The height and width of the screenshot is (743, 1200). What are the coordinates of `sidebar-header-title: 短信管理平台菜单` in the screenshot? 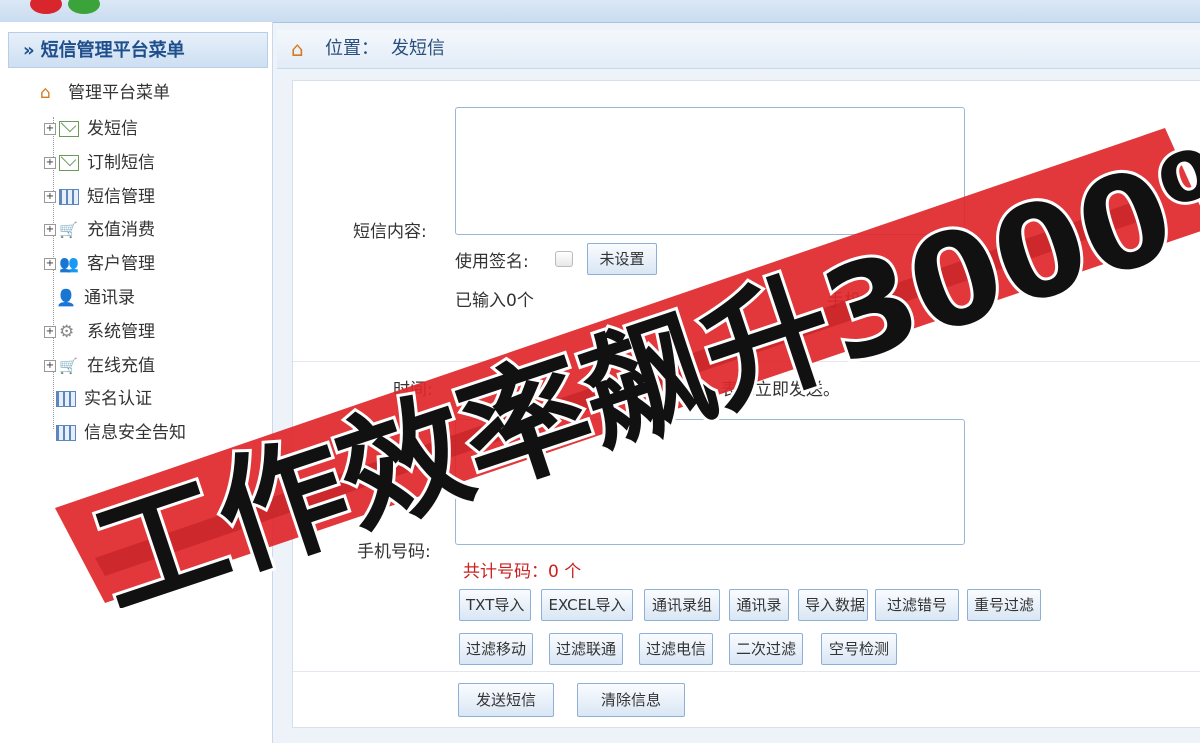 It's located at (112, 50).